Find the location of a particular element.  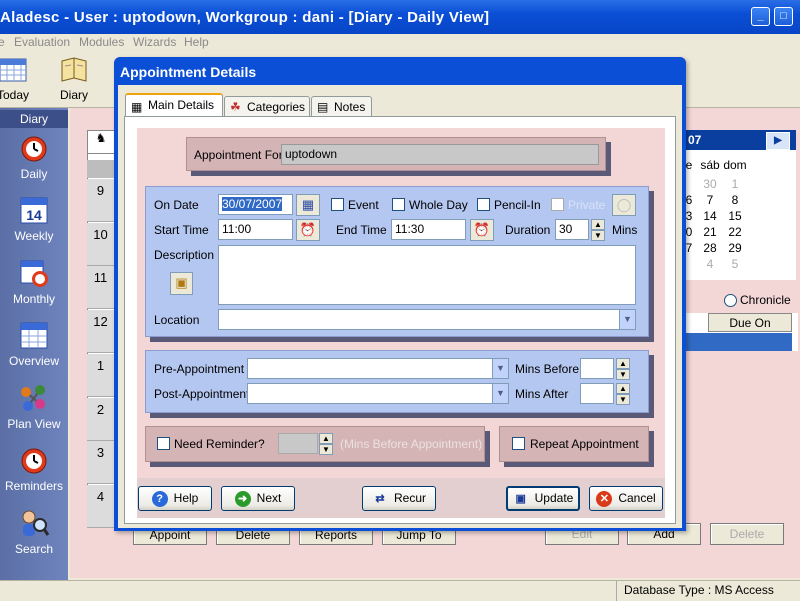

plan-nodes-icon is located at coordinates (33, 398).